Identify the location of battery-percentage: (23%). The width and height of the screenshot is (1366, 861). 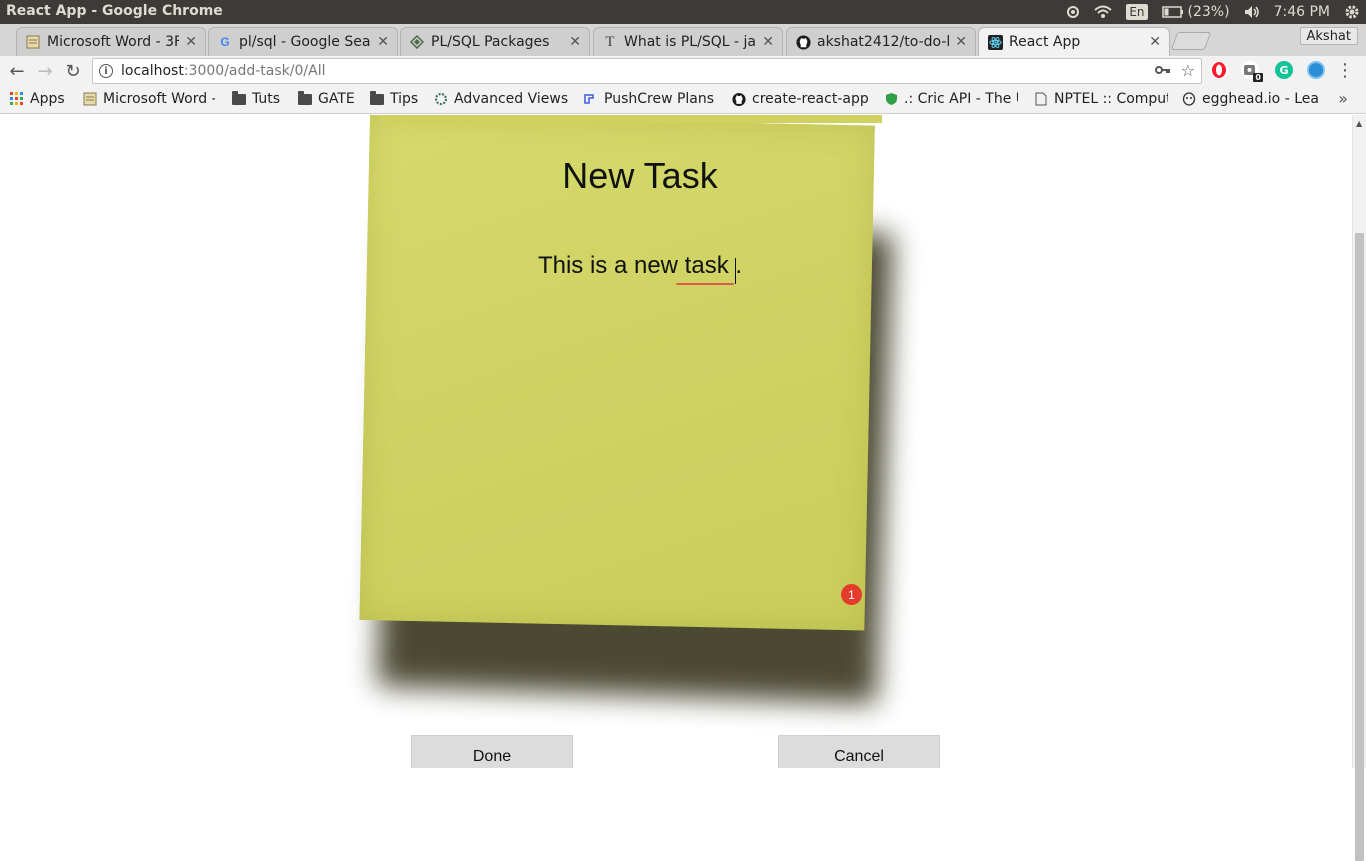
(1208, 12).